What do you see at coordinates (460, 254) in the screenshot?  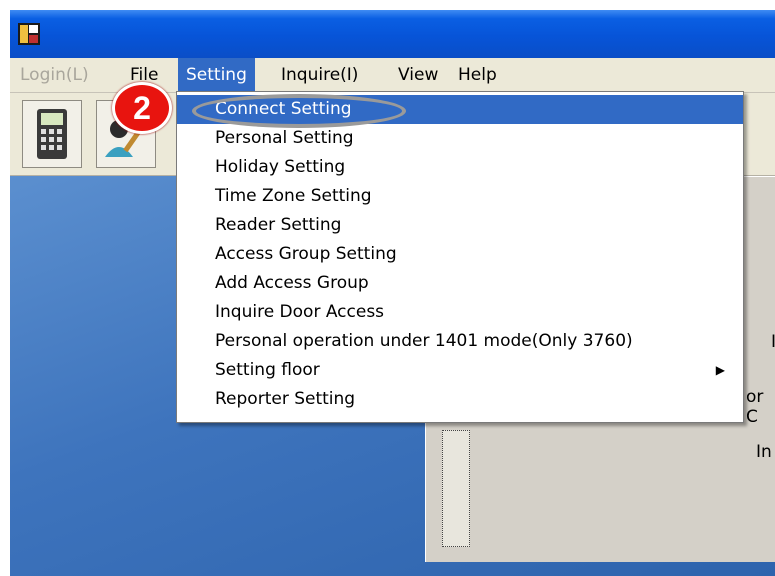 I see `menu-item-access-group-setting: Access Group Setting` at bounding box center [460, 254].